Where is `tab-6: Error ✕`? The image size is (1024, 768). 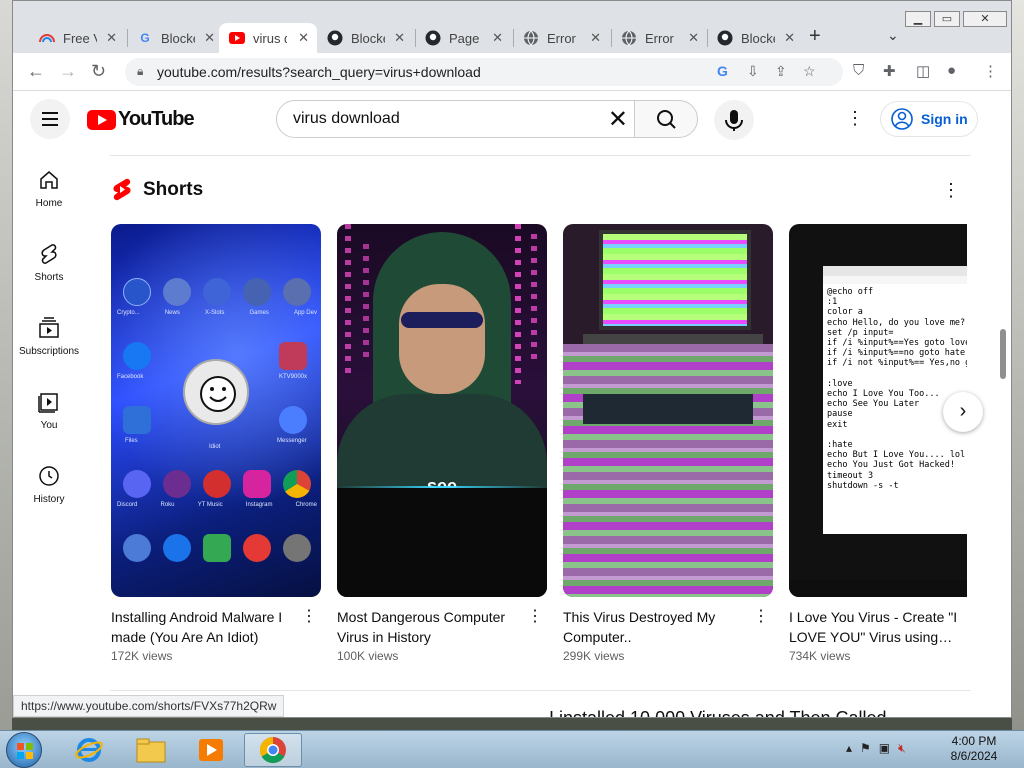 tab-6: Error ✕ is located at coordinates (659, 38).